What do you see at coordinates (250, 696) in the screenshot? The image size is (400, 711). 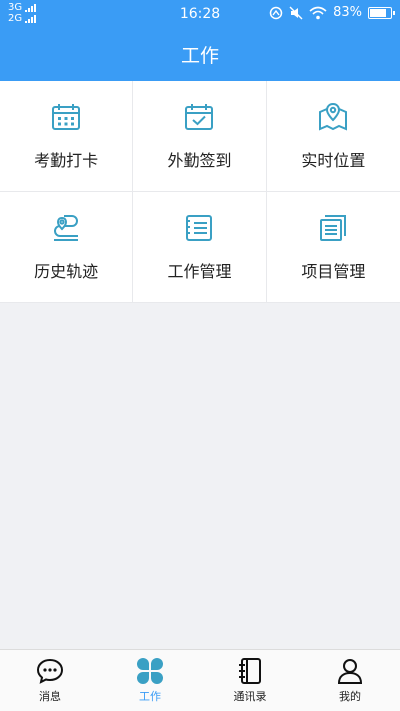 I see `tab-label: 通讯录` at bounding box center [250, 696].